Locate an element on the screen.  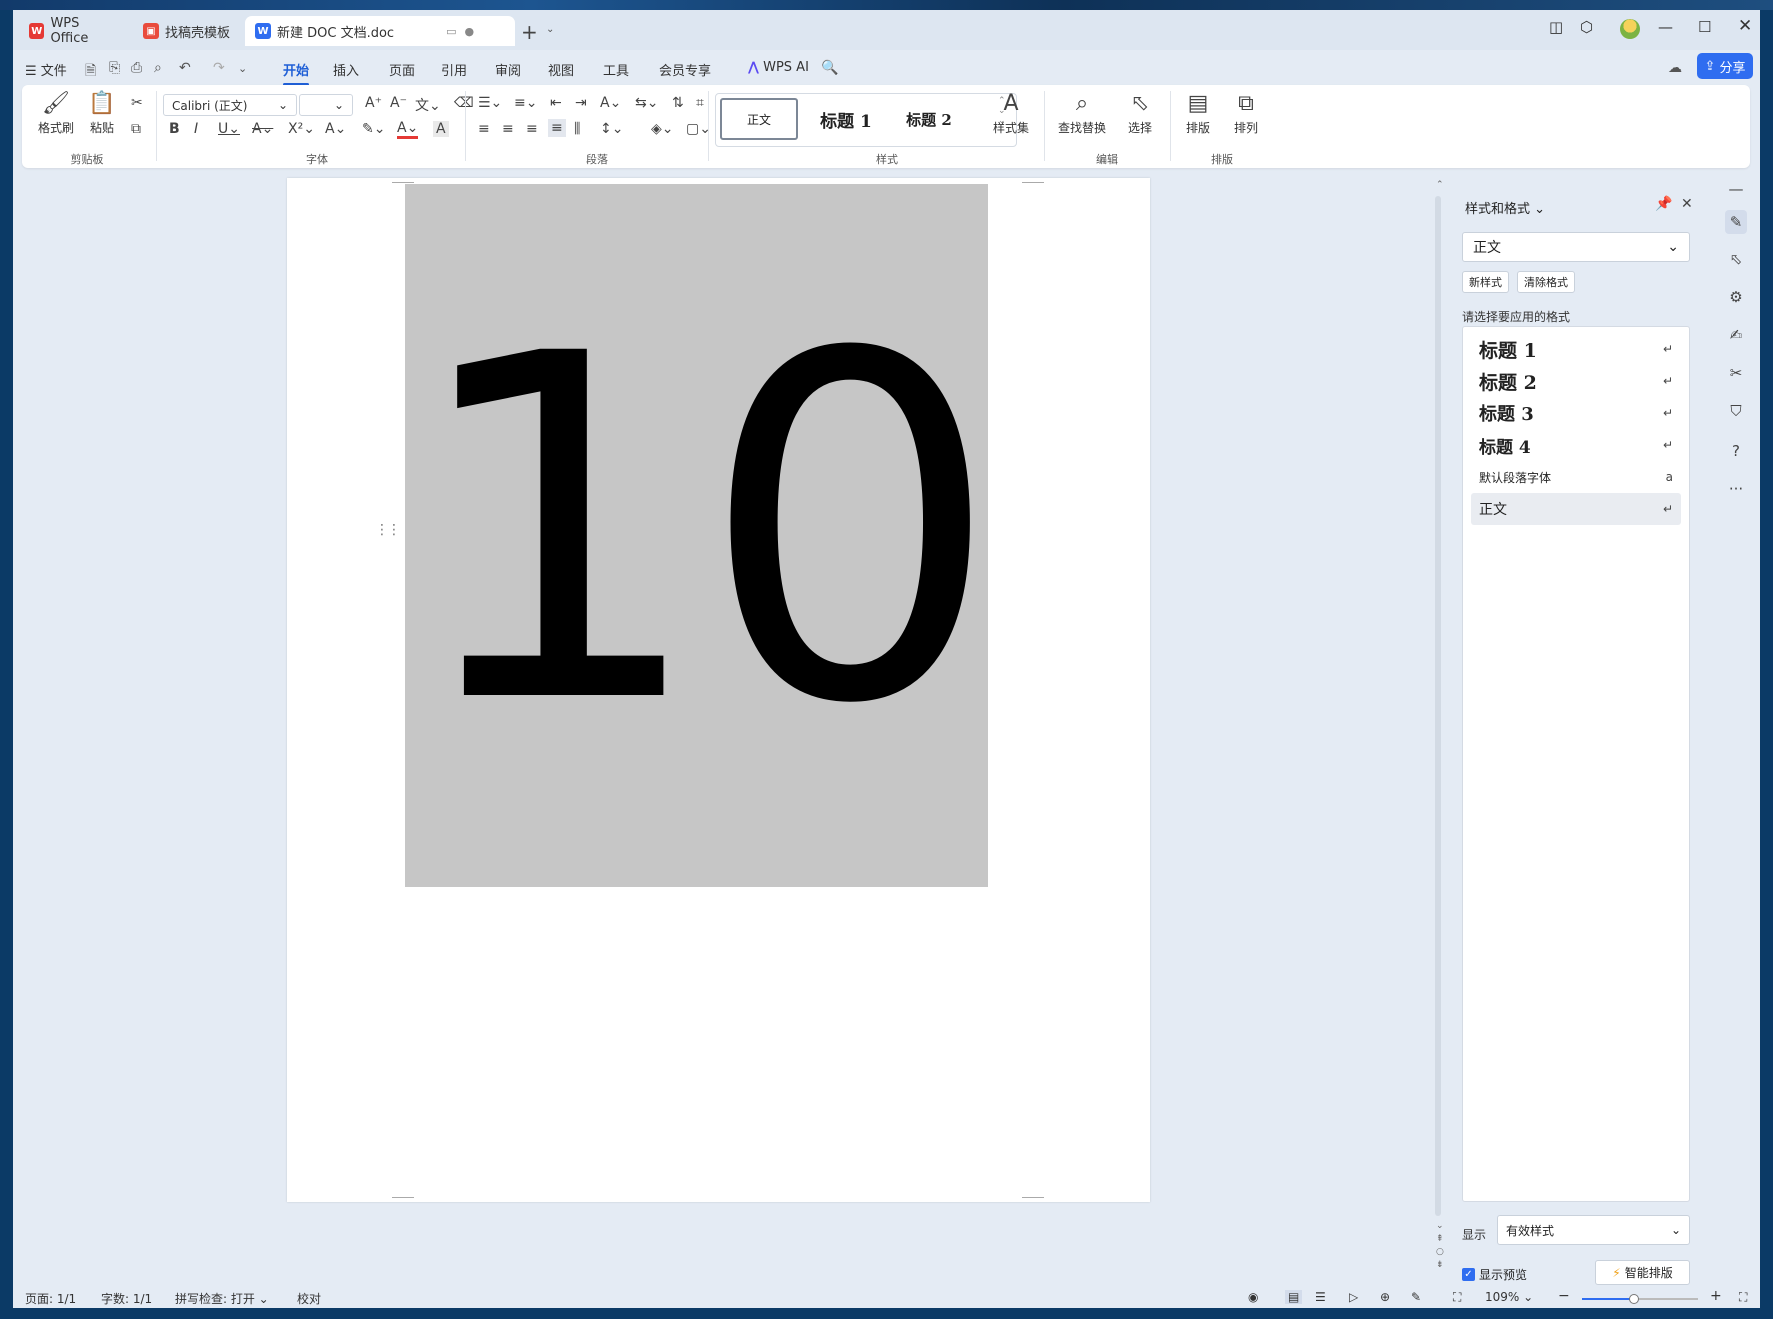
new-tab-icon: + is located at coordinates (529, 32).